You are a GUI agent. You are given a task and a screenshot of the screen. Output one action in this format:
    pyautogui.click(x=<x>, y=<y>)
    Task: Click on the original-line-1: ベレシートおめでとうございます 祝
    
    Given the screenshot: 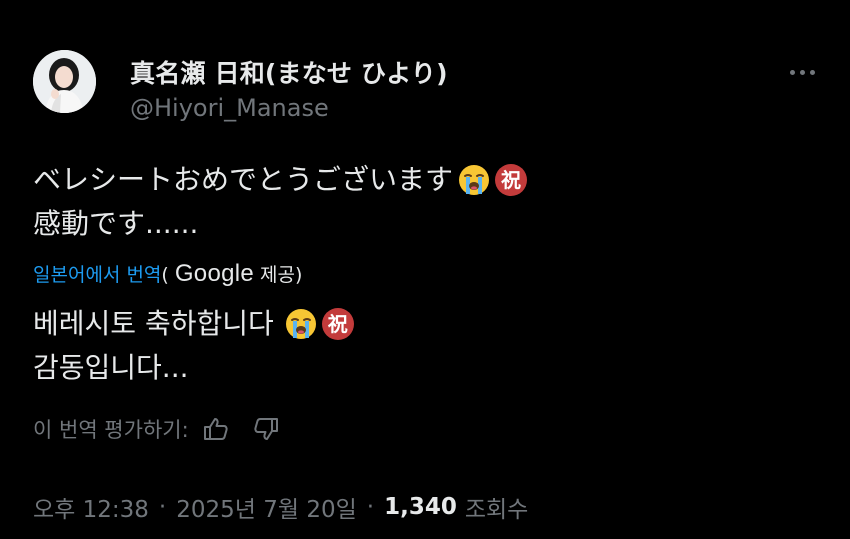 What is the action you would take?
    pyautogui.click(x=280, y=180)
    